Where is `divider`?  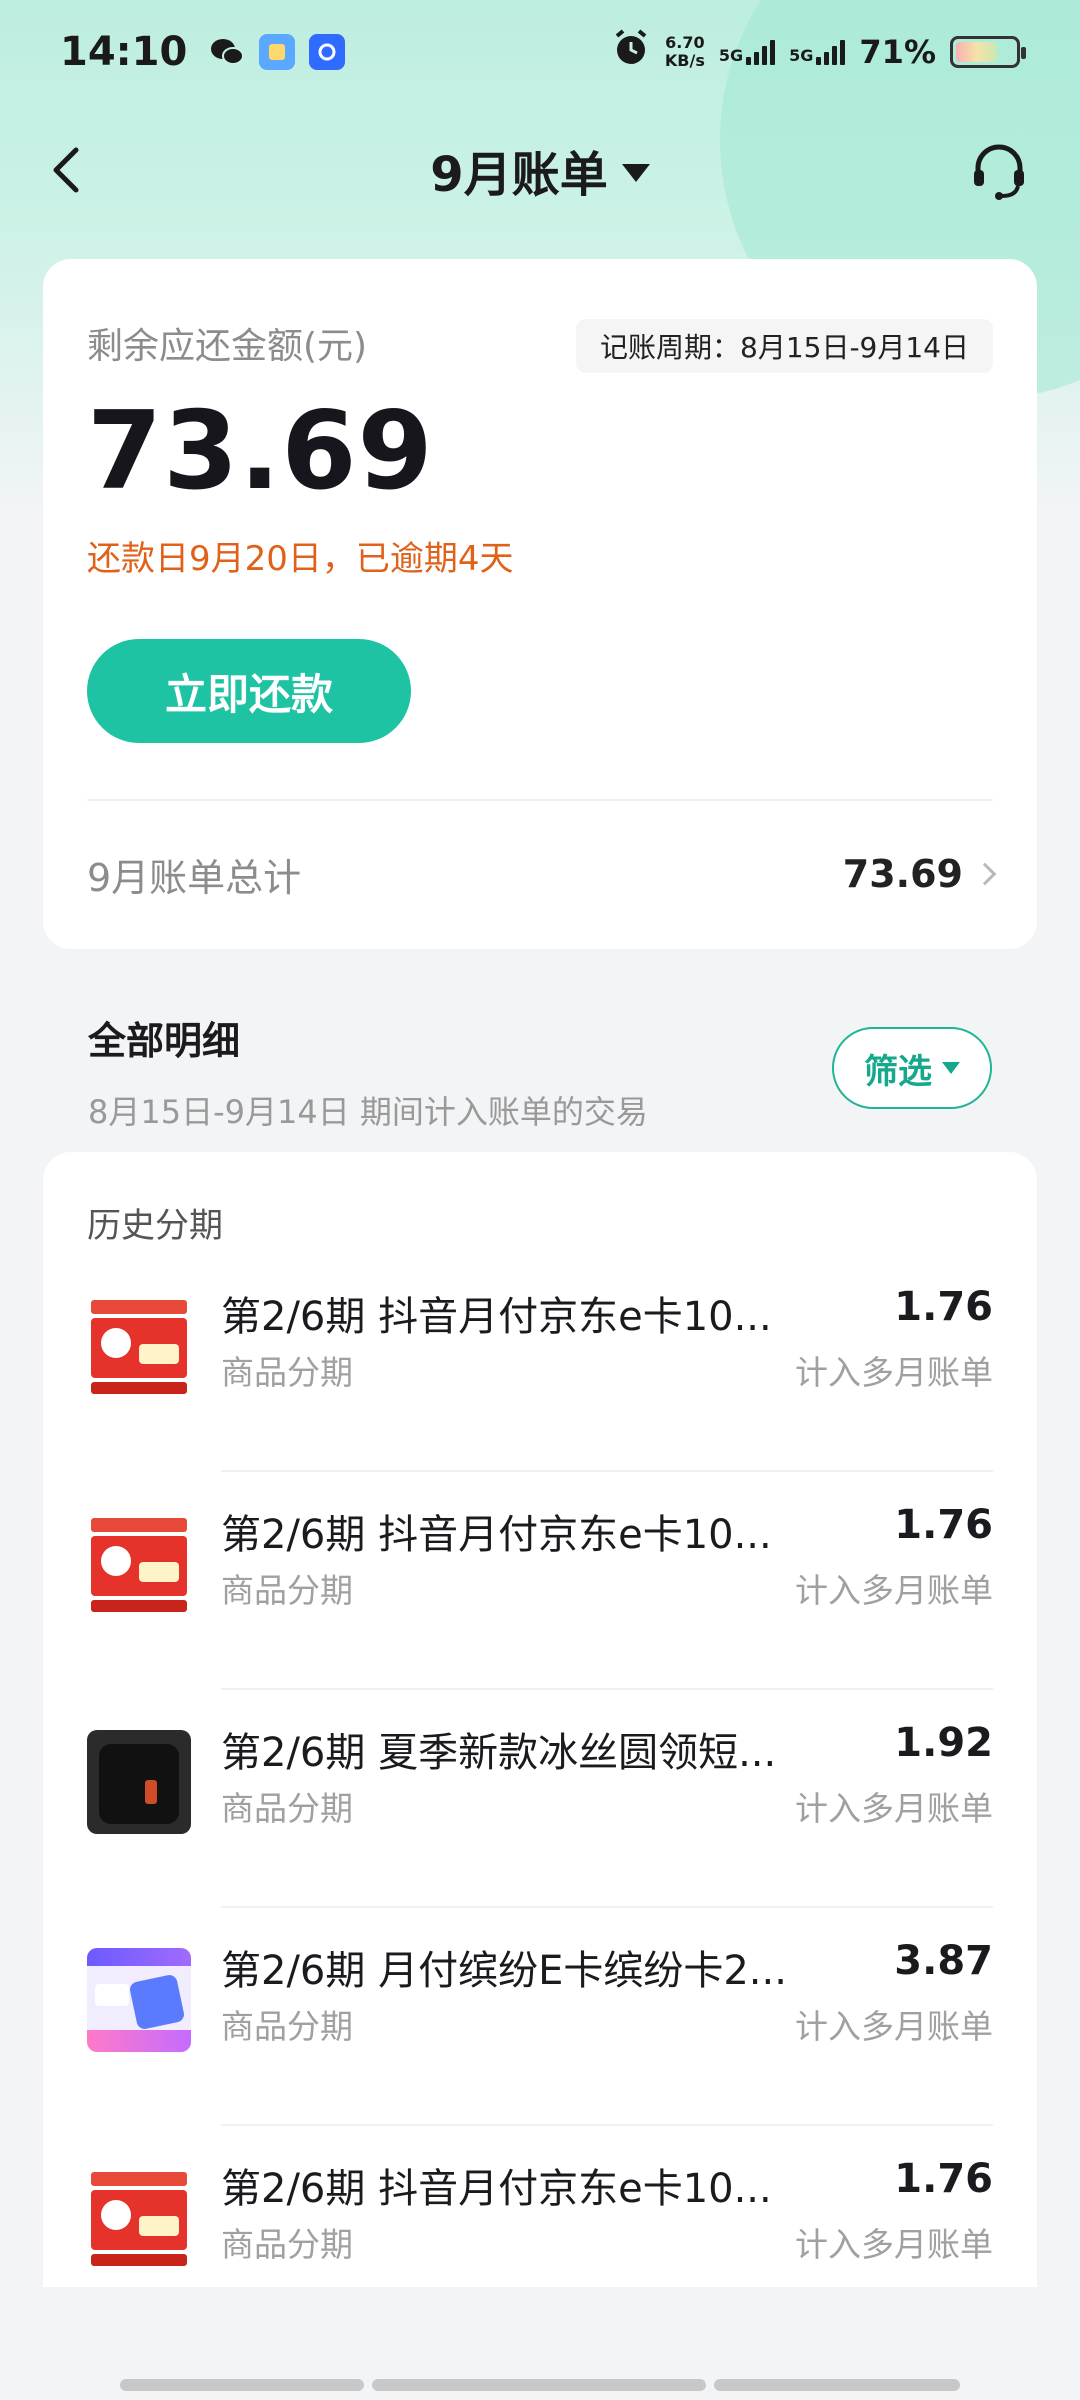
divider is located at coordinates (540, 800).